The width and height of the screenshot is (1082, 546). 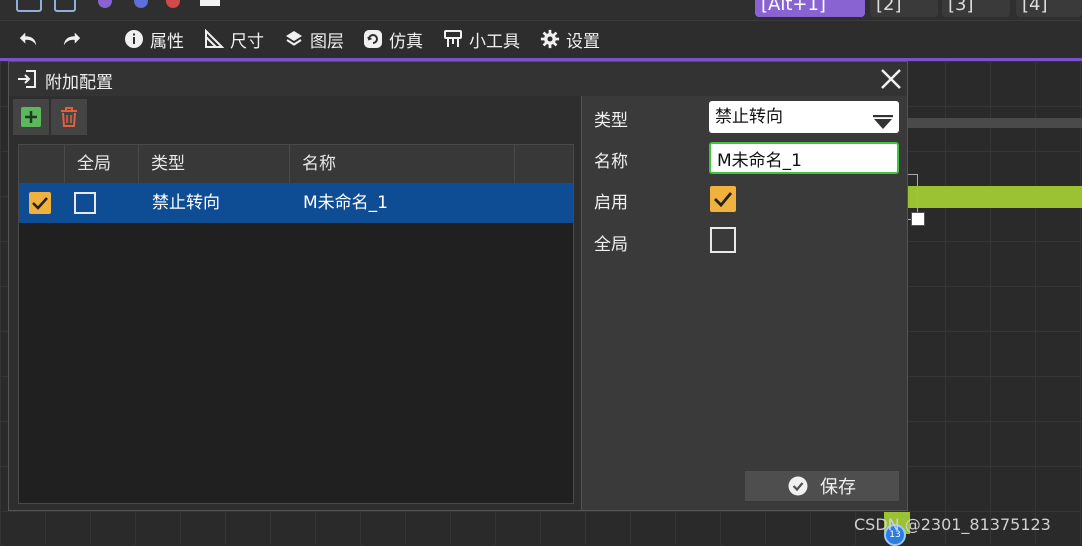 I want to click on undo-icon, so click(x=28, y=39).